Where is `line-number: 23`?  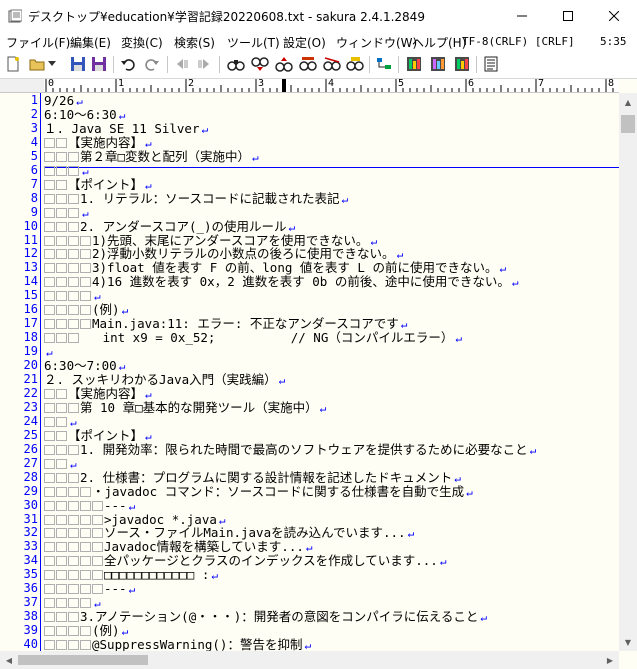
line-number: 23 is located at coordinates (19, 407).